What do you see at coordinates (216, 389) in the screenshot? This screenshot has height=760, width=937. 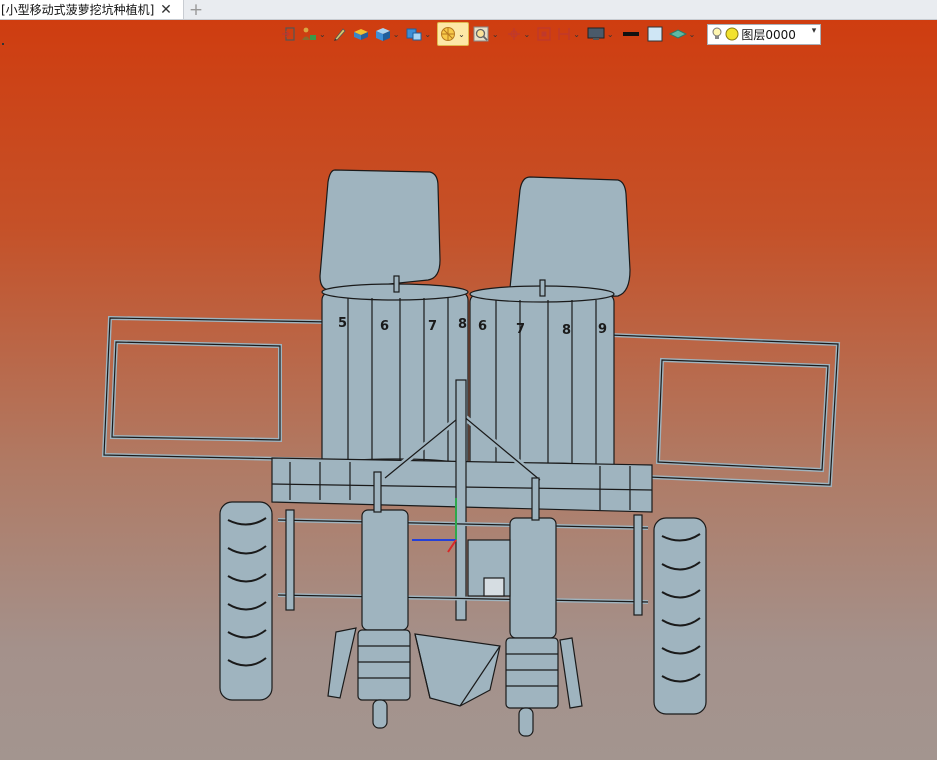 I see `left-side-frame` at bounding box center [216, 389].